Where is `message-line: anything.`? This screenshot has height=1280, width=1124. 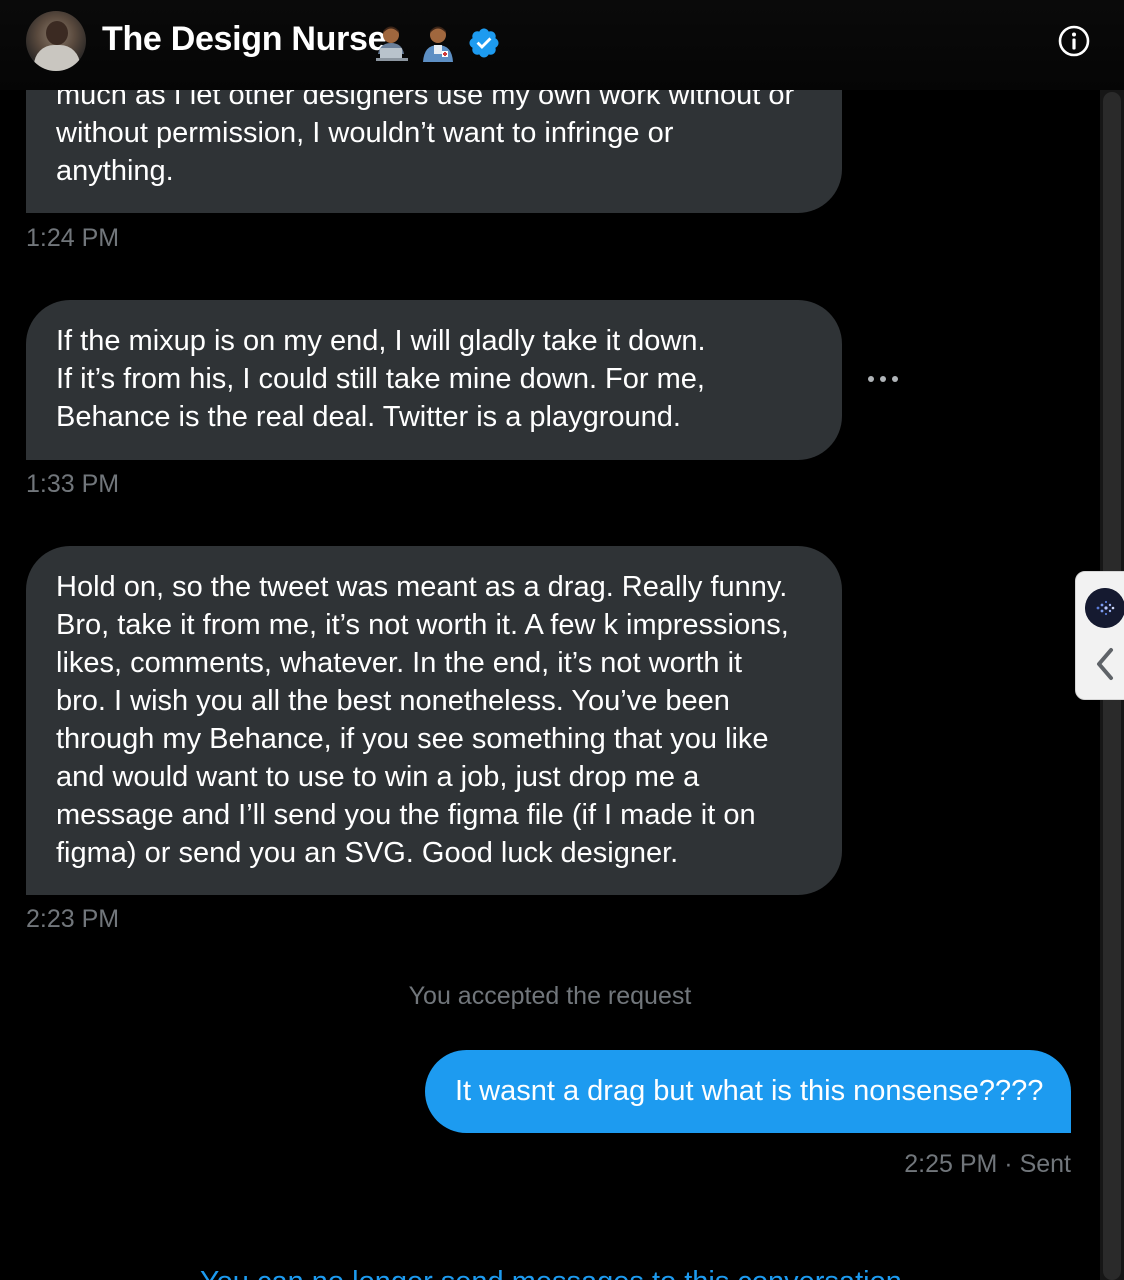
message-line: anything. is located at coordinates (115, 171).